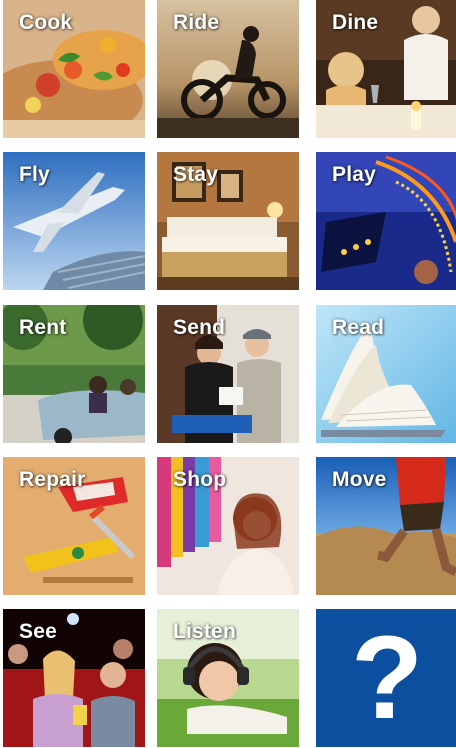 The image size is (456, 748). Describe the element at coordinates (34, 174) in the screenshot. I see `tile-label: Fly` at that location.